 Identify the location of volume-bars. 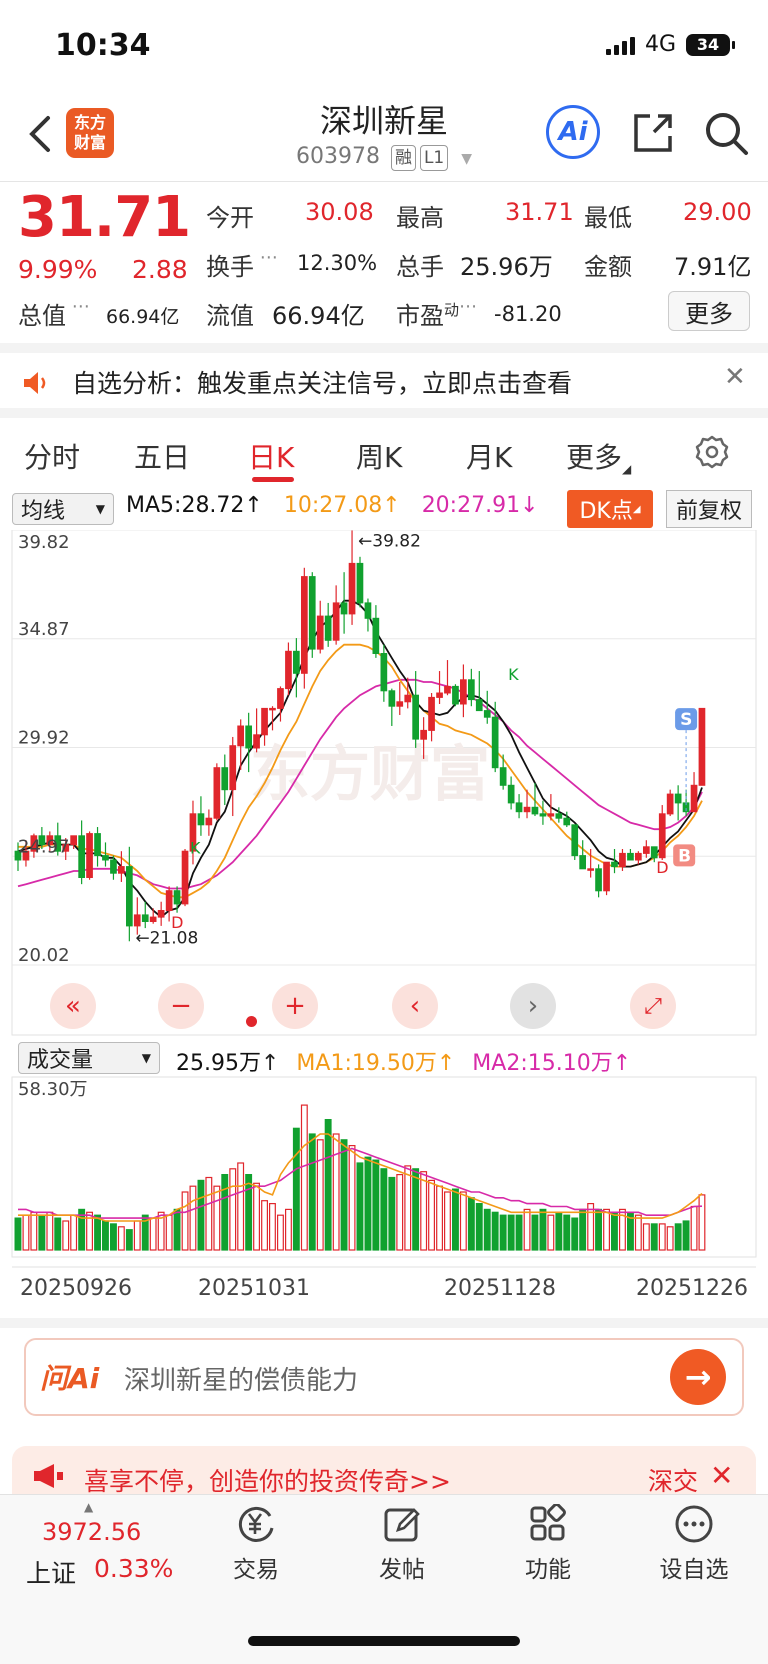
(360, 1177).